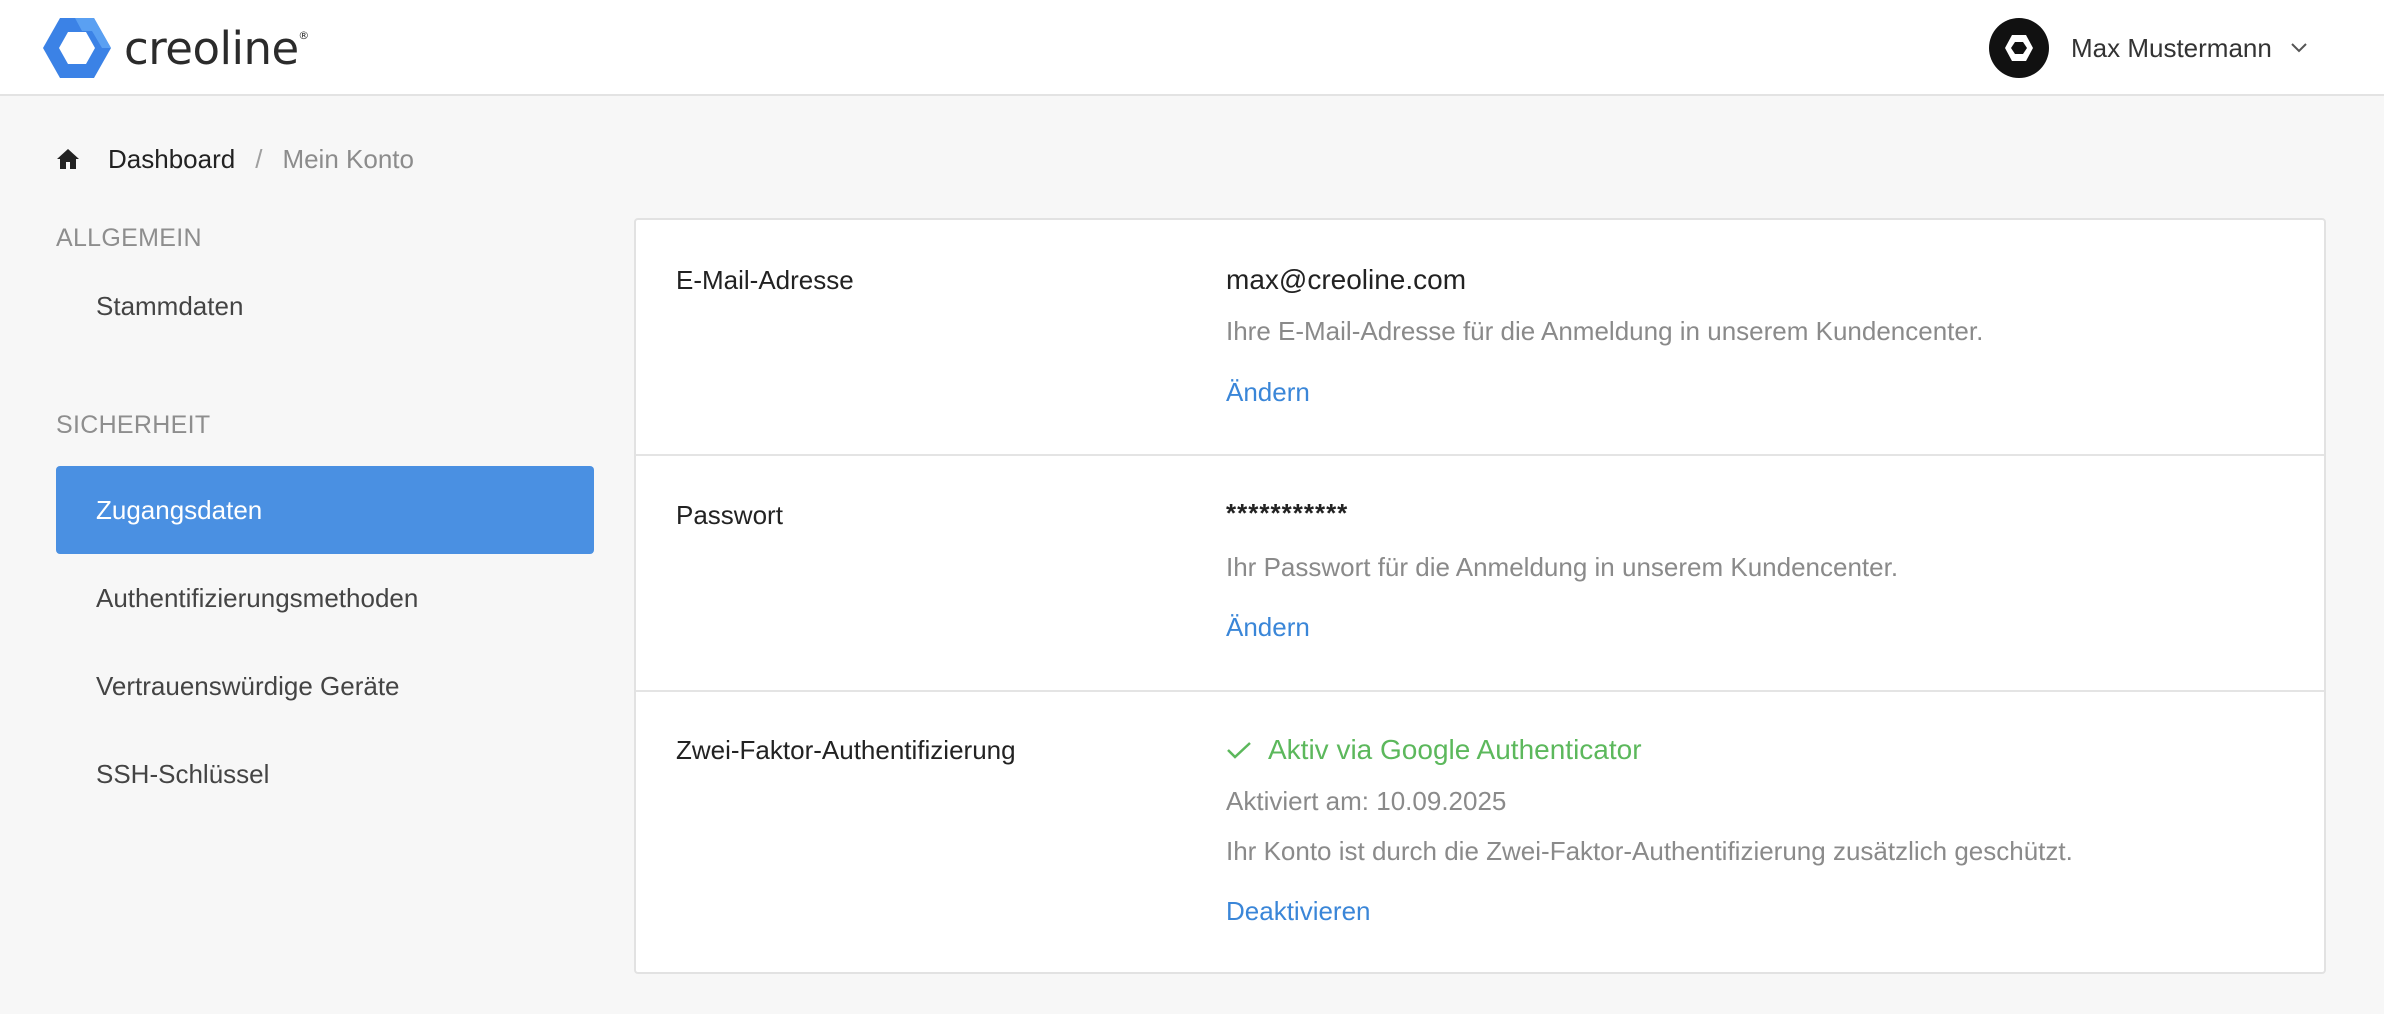 This screenshot has height=1014, width=2384. I want to click on password-label: Passwort, so click(729, 515).